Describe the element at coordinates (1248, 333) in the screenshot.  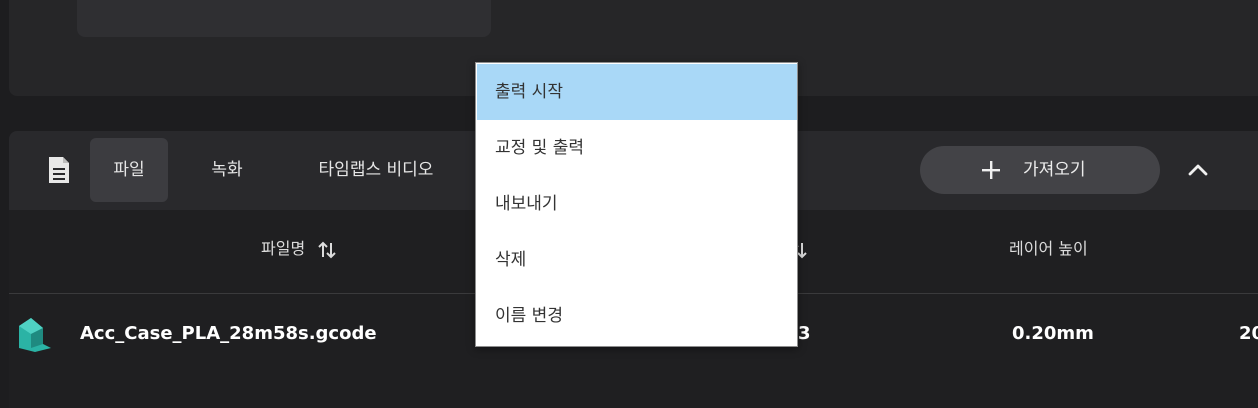
I see `file-trailing-value: 20` at that location.